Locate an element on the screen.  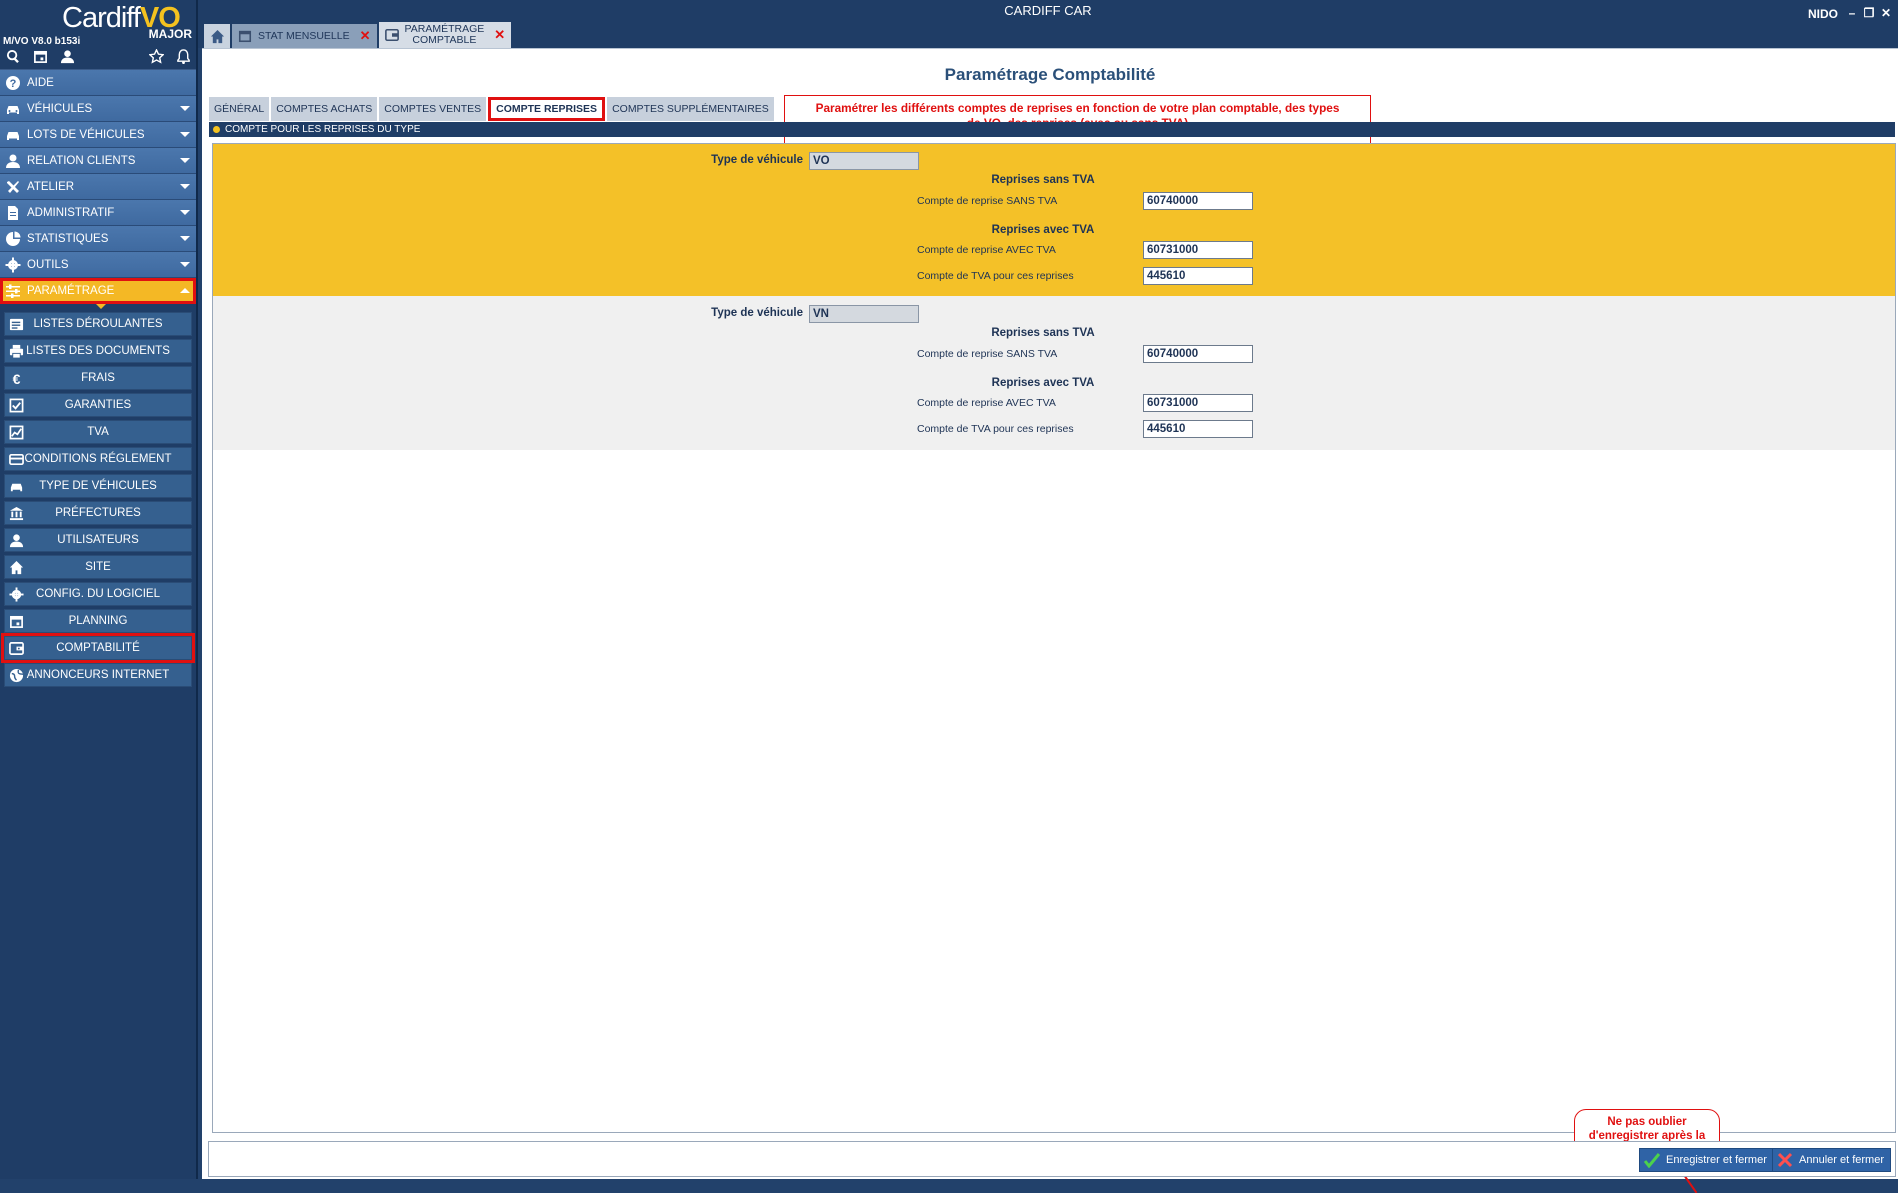
nav-statistiques: STATISTIQUES is located at coordinates (98, 239).